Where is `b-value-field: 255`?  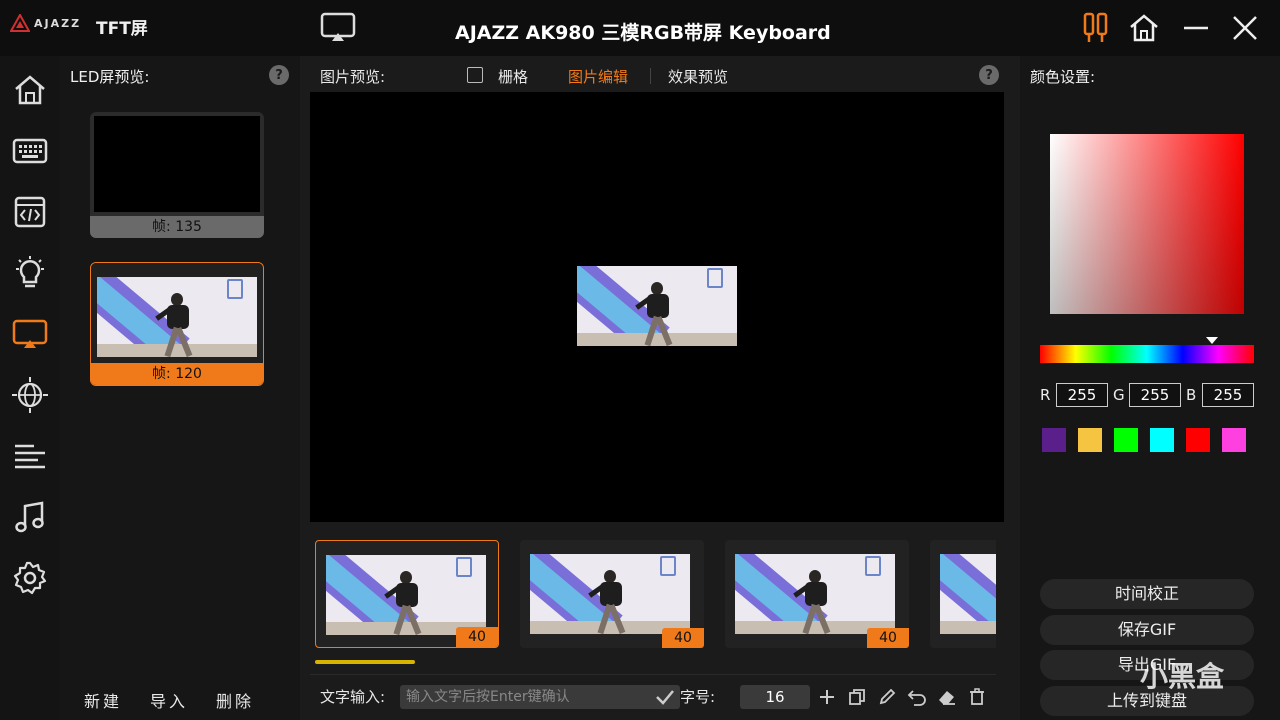
b-value-field: 255 is located at coordinates (1228, 395).